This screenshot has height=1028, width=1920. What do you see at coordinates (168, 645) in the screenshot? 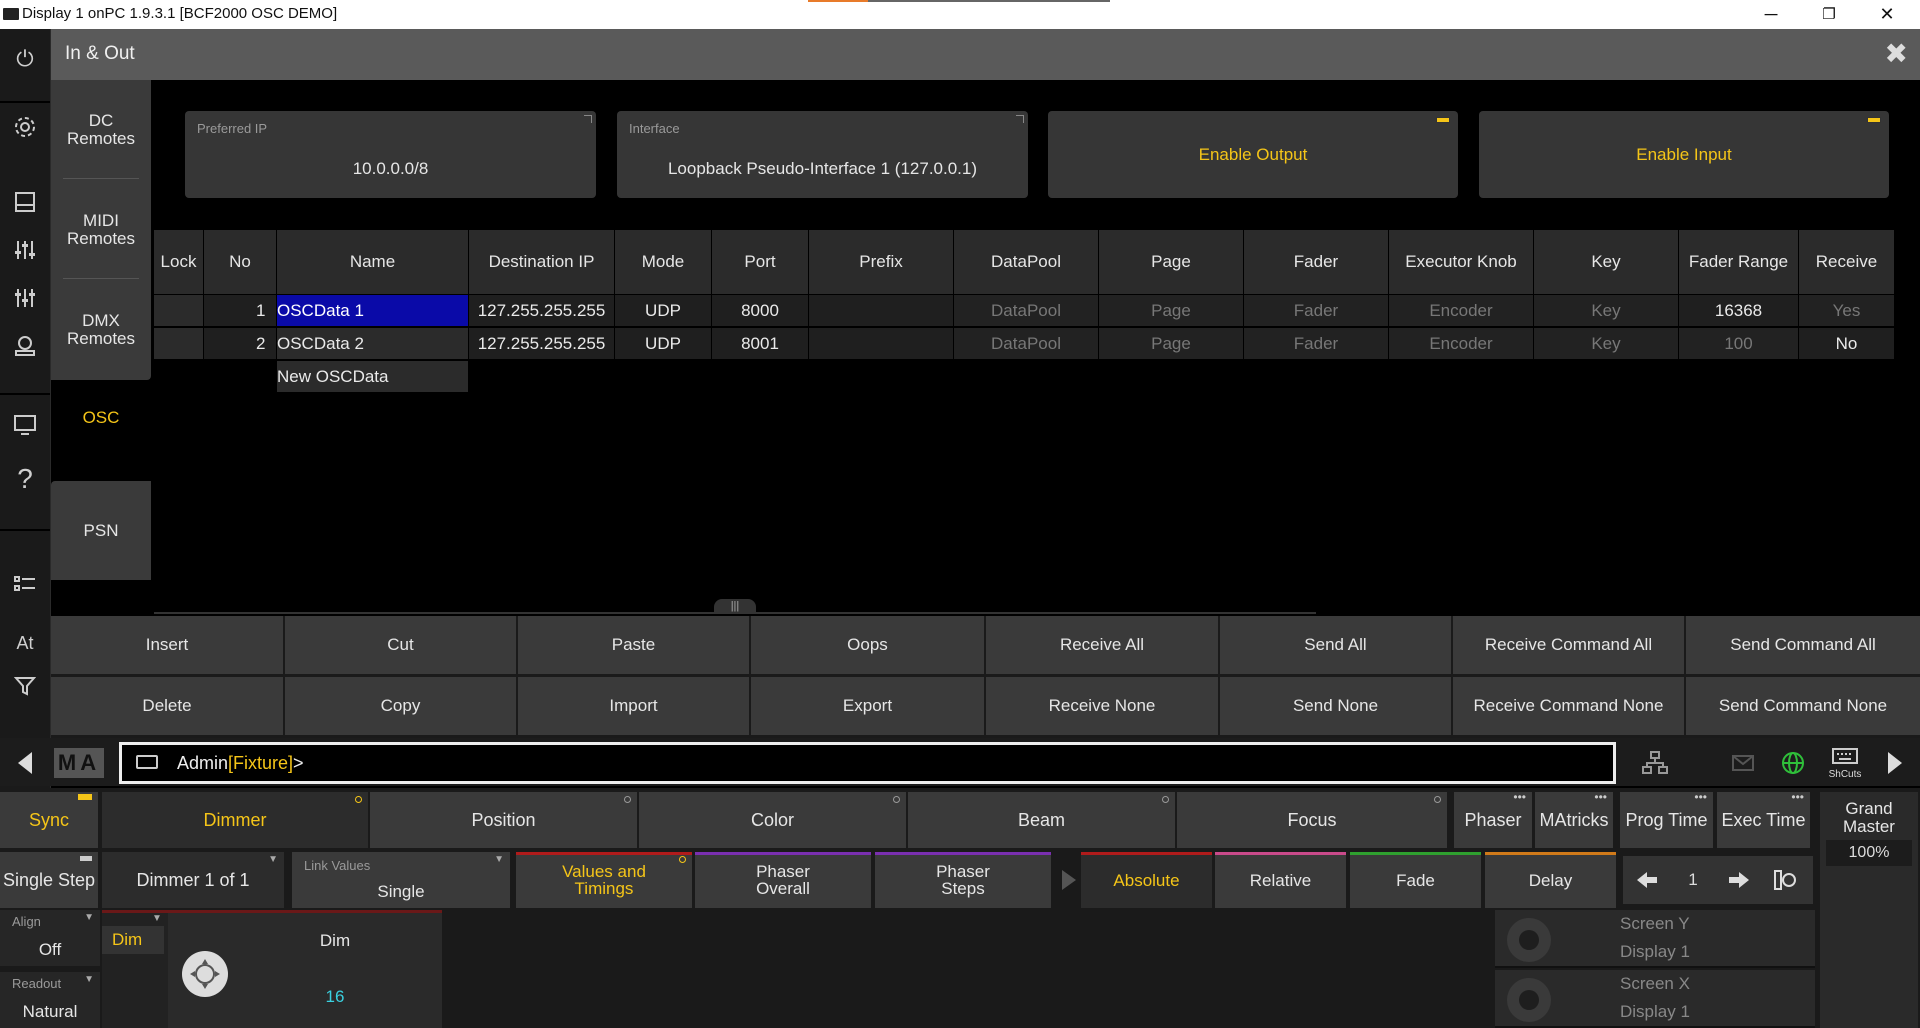
I see `insert-button: Insert` at bounding box center [168, 645].